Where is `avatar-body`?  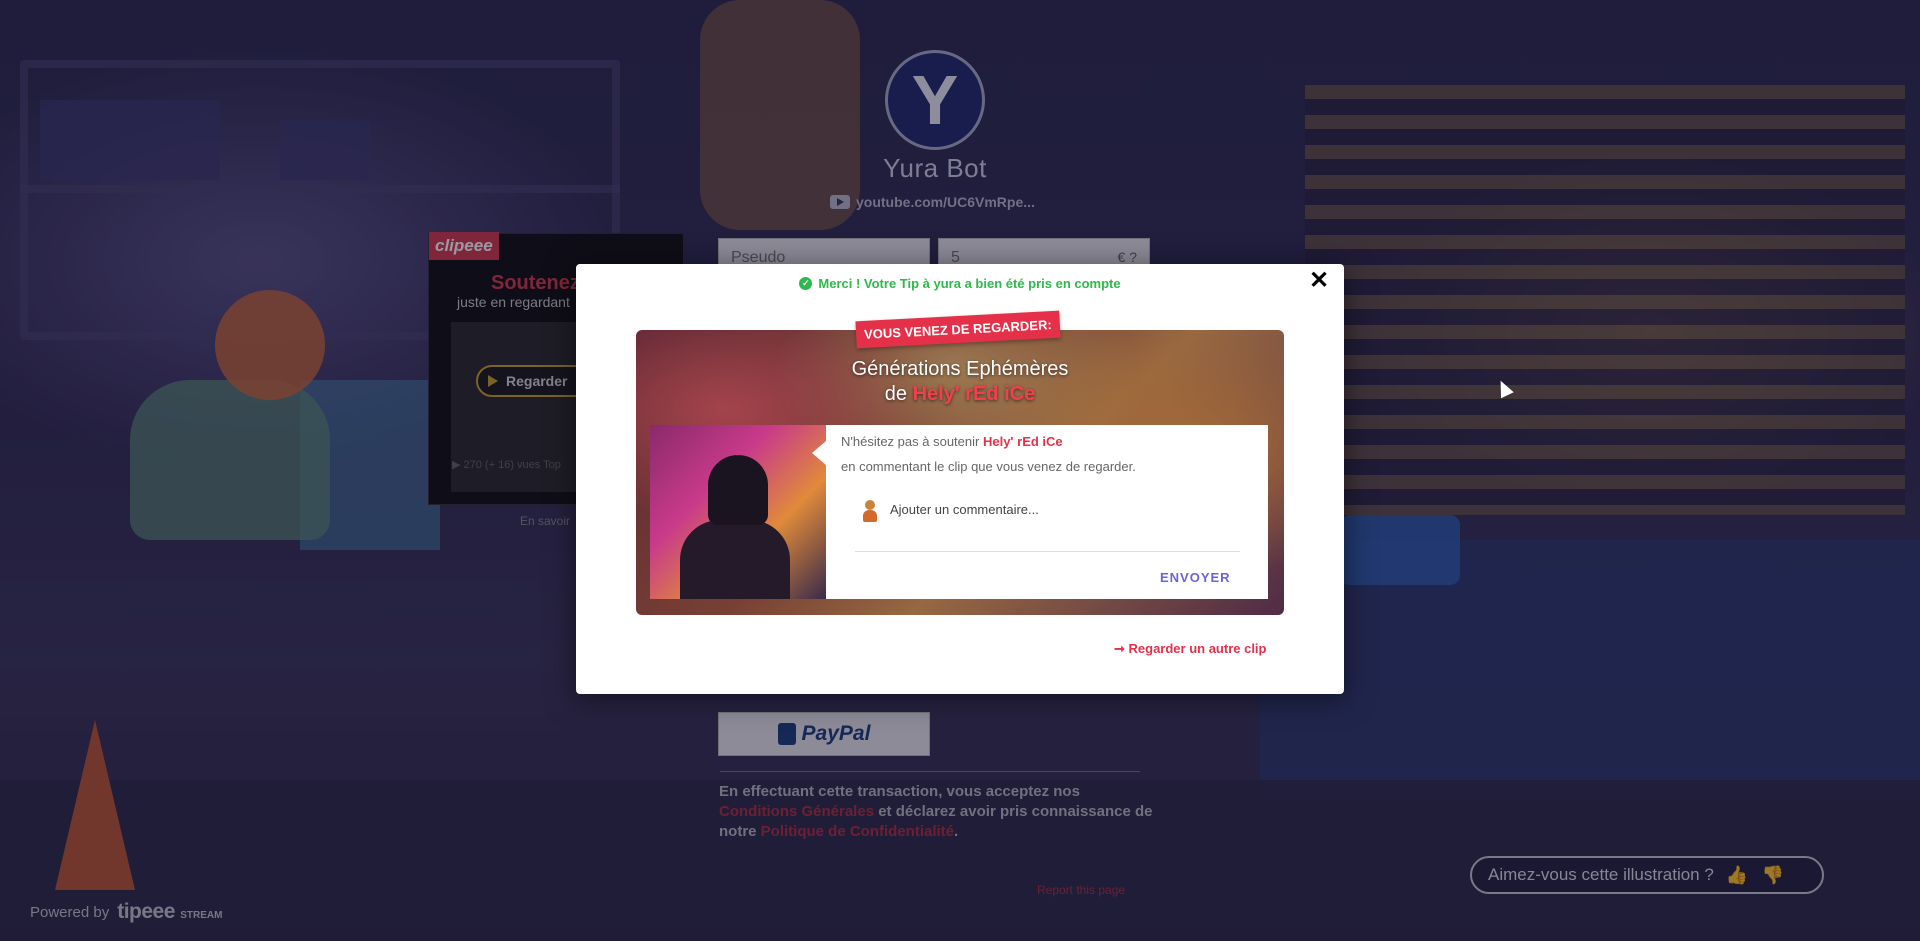 avatar-body is located at coordinates (870, 516).